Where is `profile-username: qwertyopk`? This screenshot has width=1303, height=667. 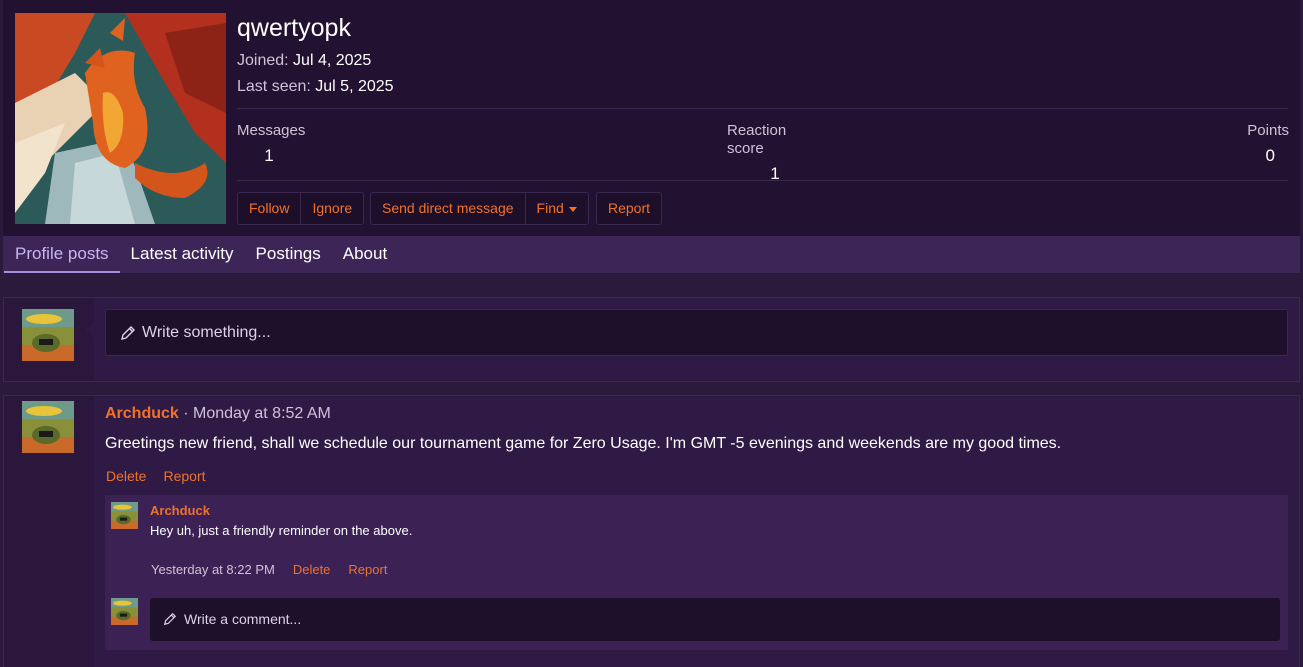
profile-username: qwertyopk is located at coordinates (294, 28).